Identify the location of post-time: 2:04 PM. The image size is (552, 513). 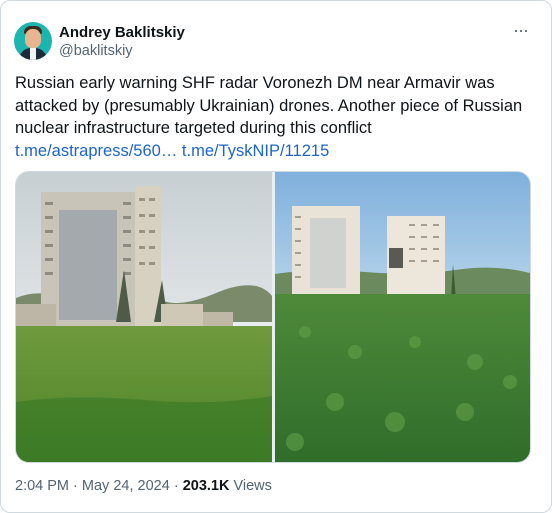
(42, 486).